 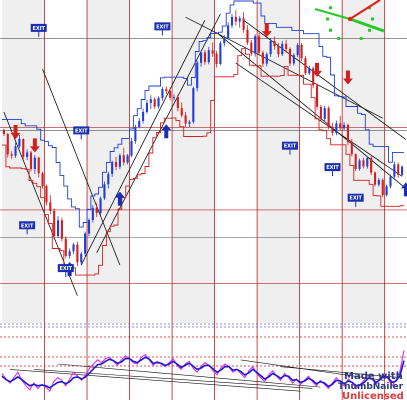 I want to click on watermark-line-3: Unlicensed, so click(x=373, y=395).